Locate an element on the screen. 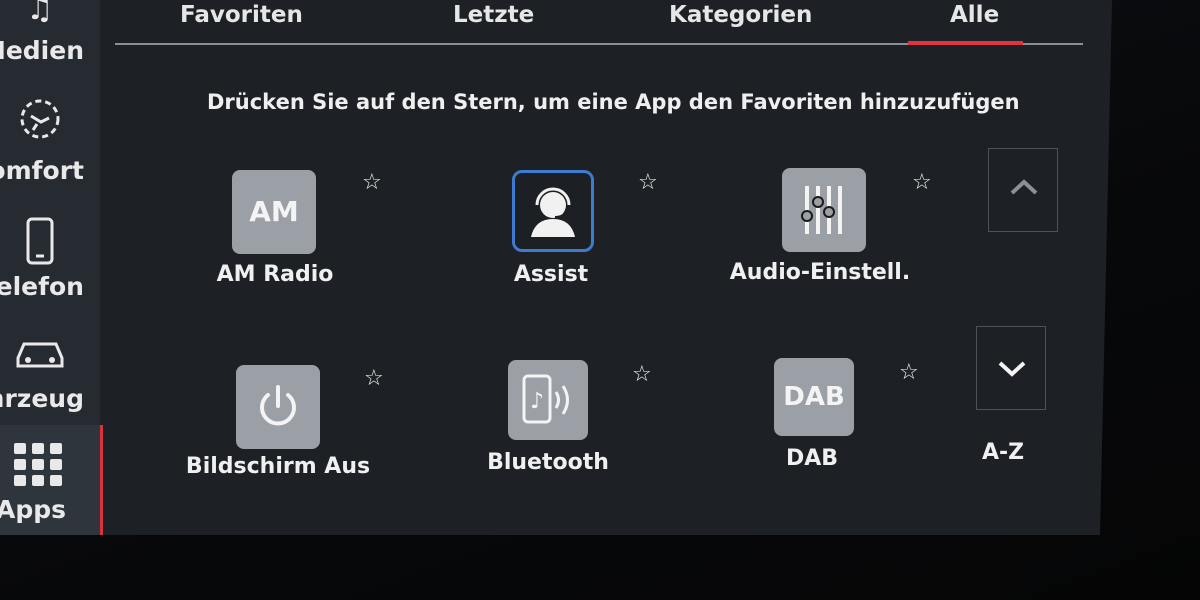 This screenshot has height=600, width=1200. assist-headset-icon is located at coordinates (553, 213).